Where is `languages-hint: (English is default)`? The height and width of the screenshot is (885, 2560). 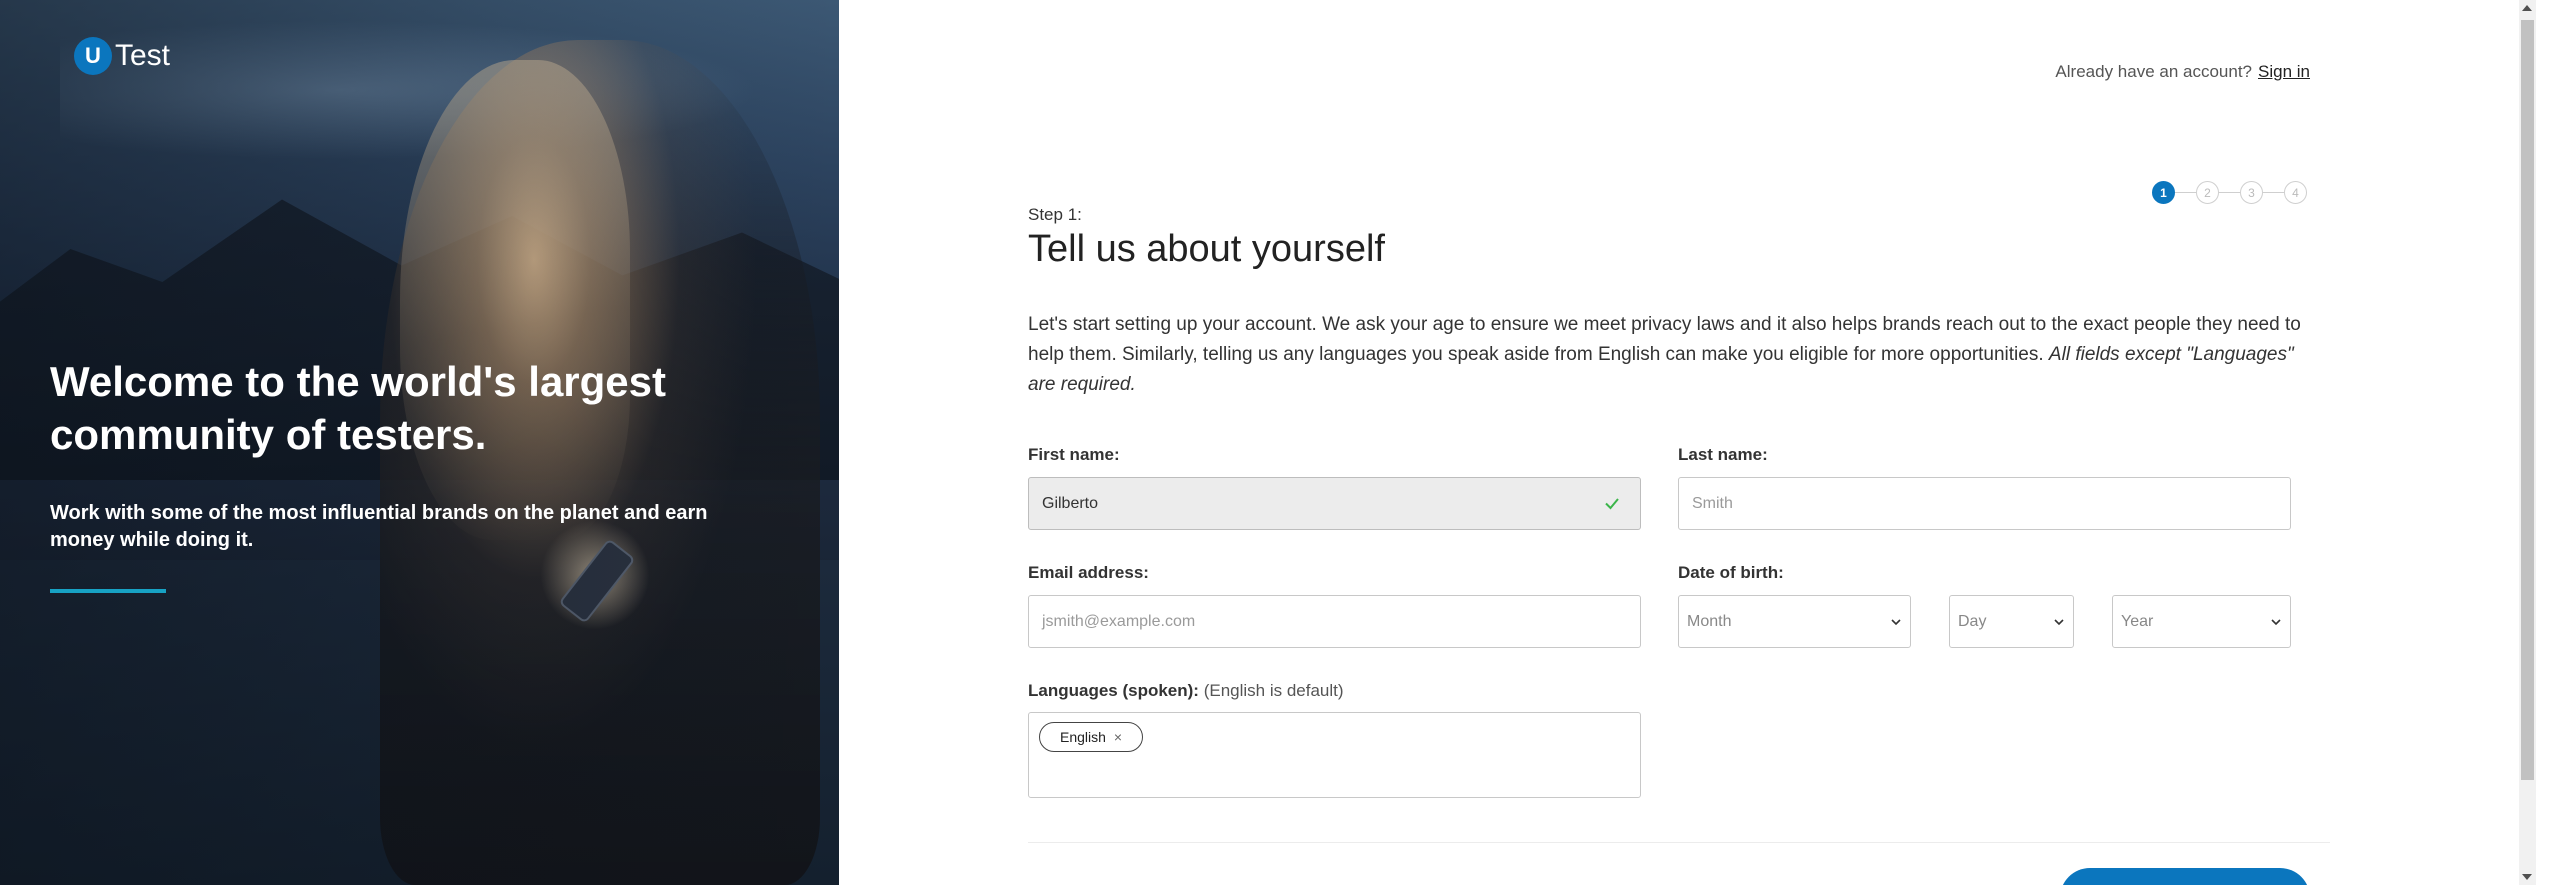 languages-hint: (English is default) is located at coordinates (1273, 690).